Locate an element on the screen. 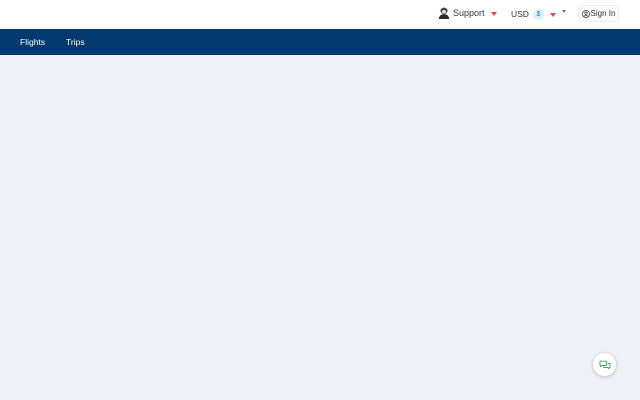 The width and height of the screenshot is (640, 400). top-header: Support USD $ Sign In is located at coordinates (320, 14).